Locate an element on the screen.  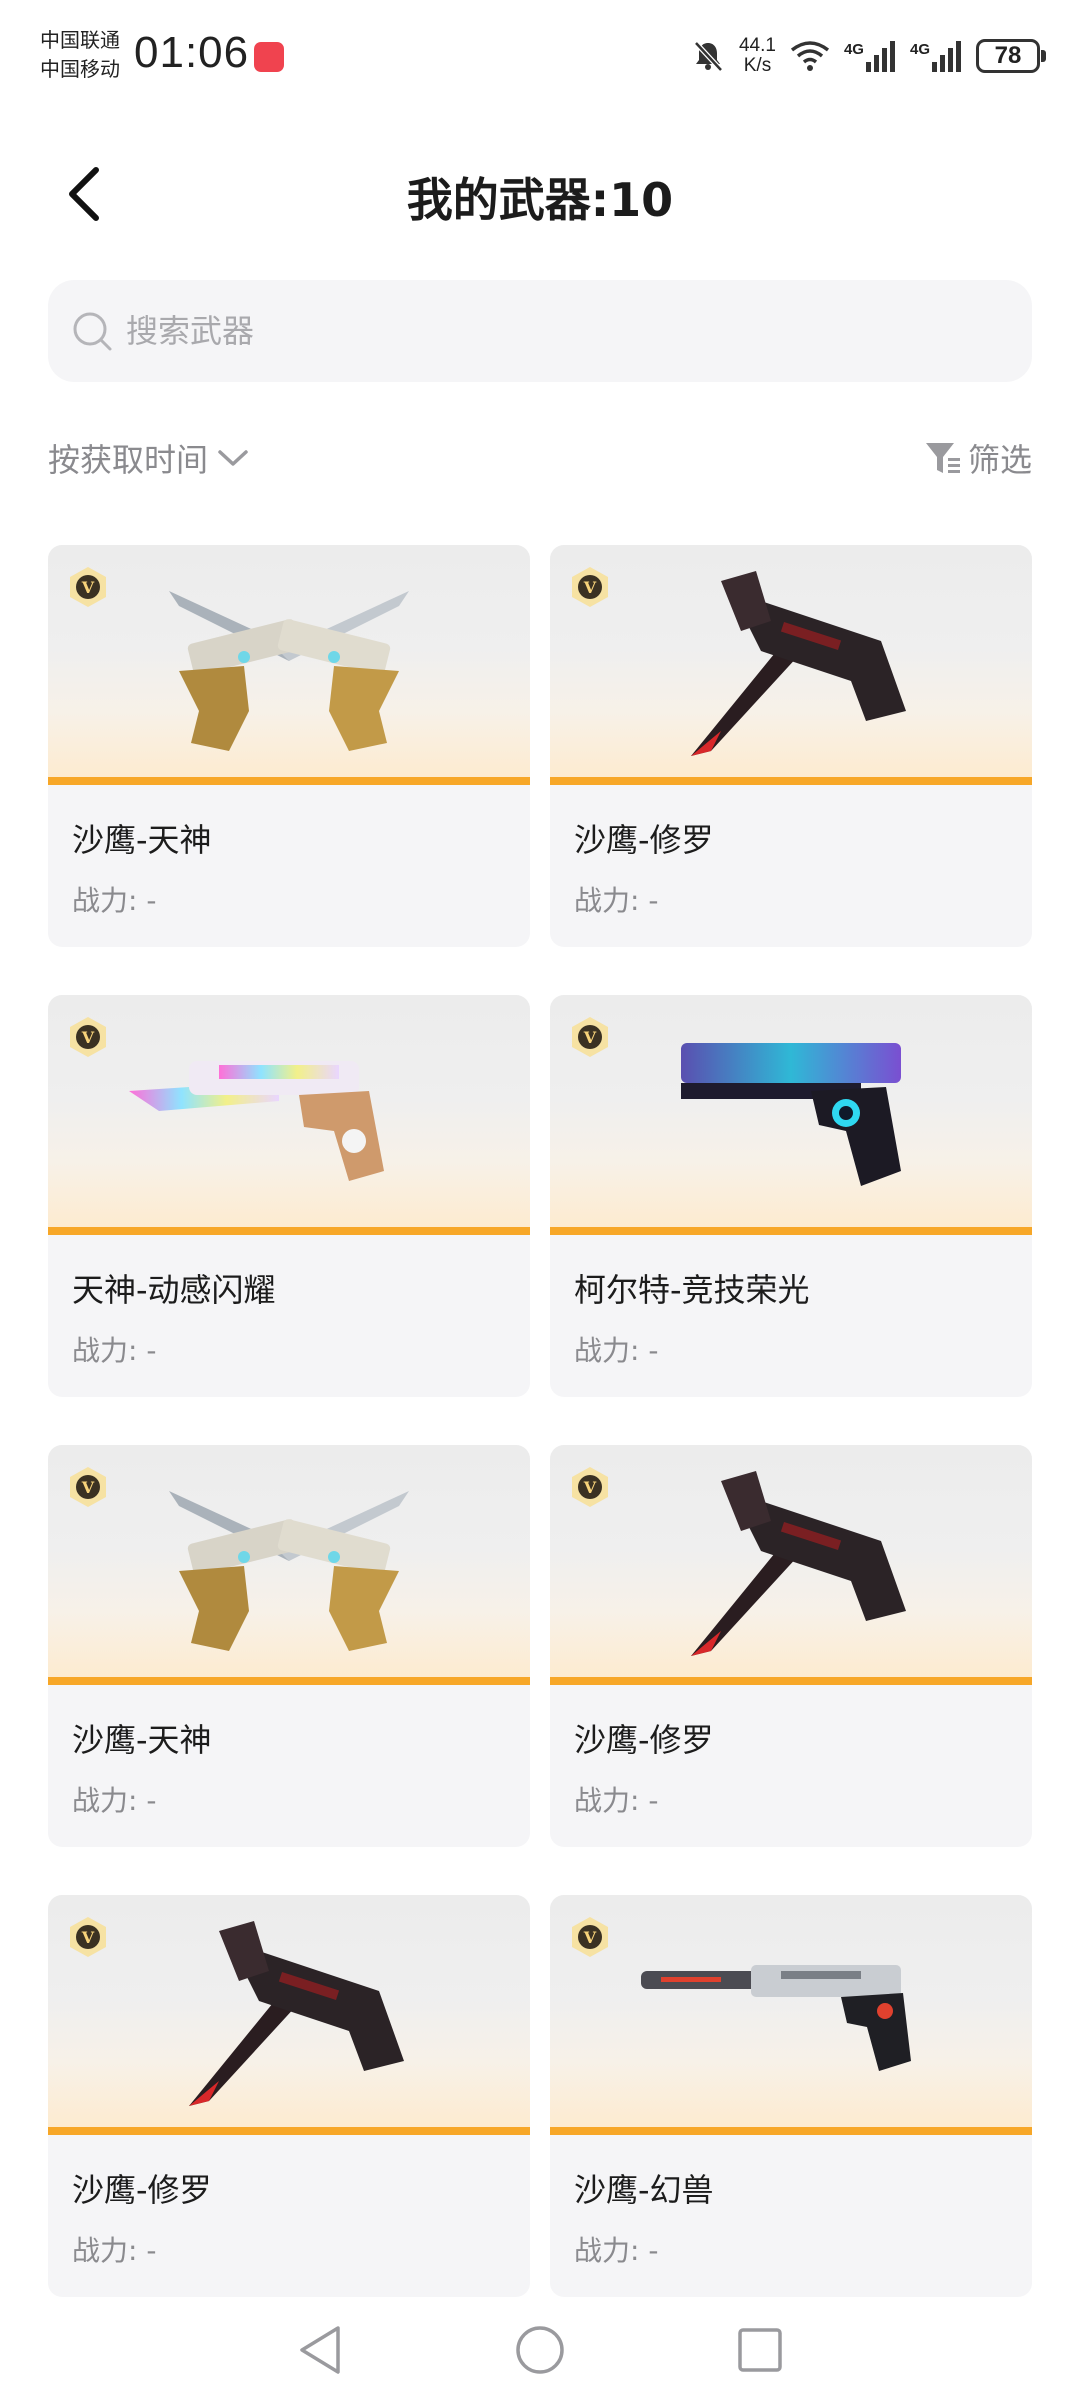
clock: 01:06 is located at coordinates (192, 52).